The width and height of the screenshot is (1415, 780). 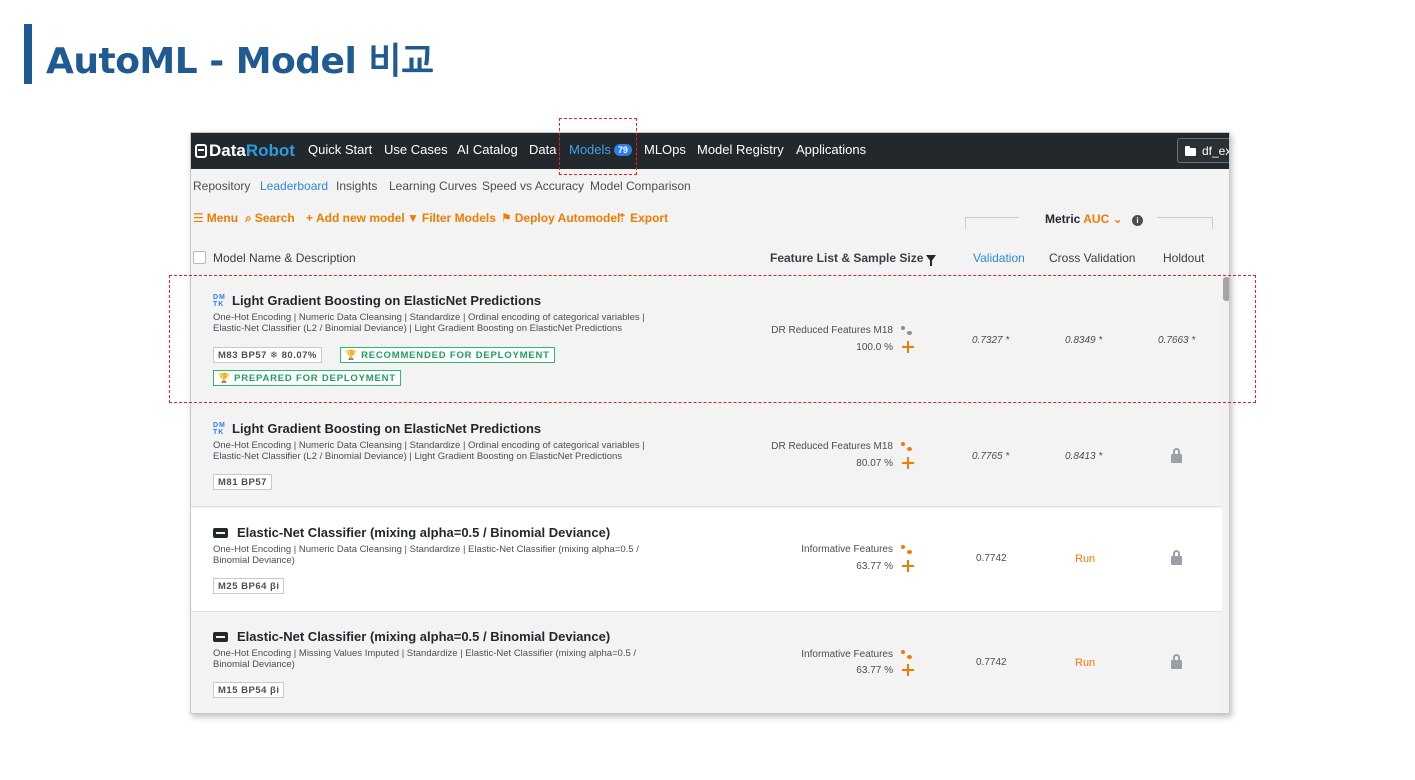 What do you see at coordinates (640, 186) in the screenshot?
I see `subnav-model-comparison: Model Comparison` at bounding box center [640, 186].